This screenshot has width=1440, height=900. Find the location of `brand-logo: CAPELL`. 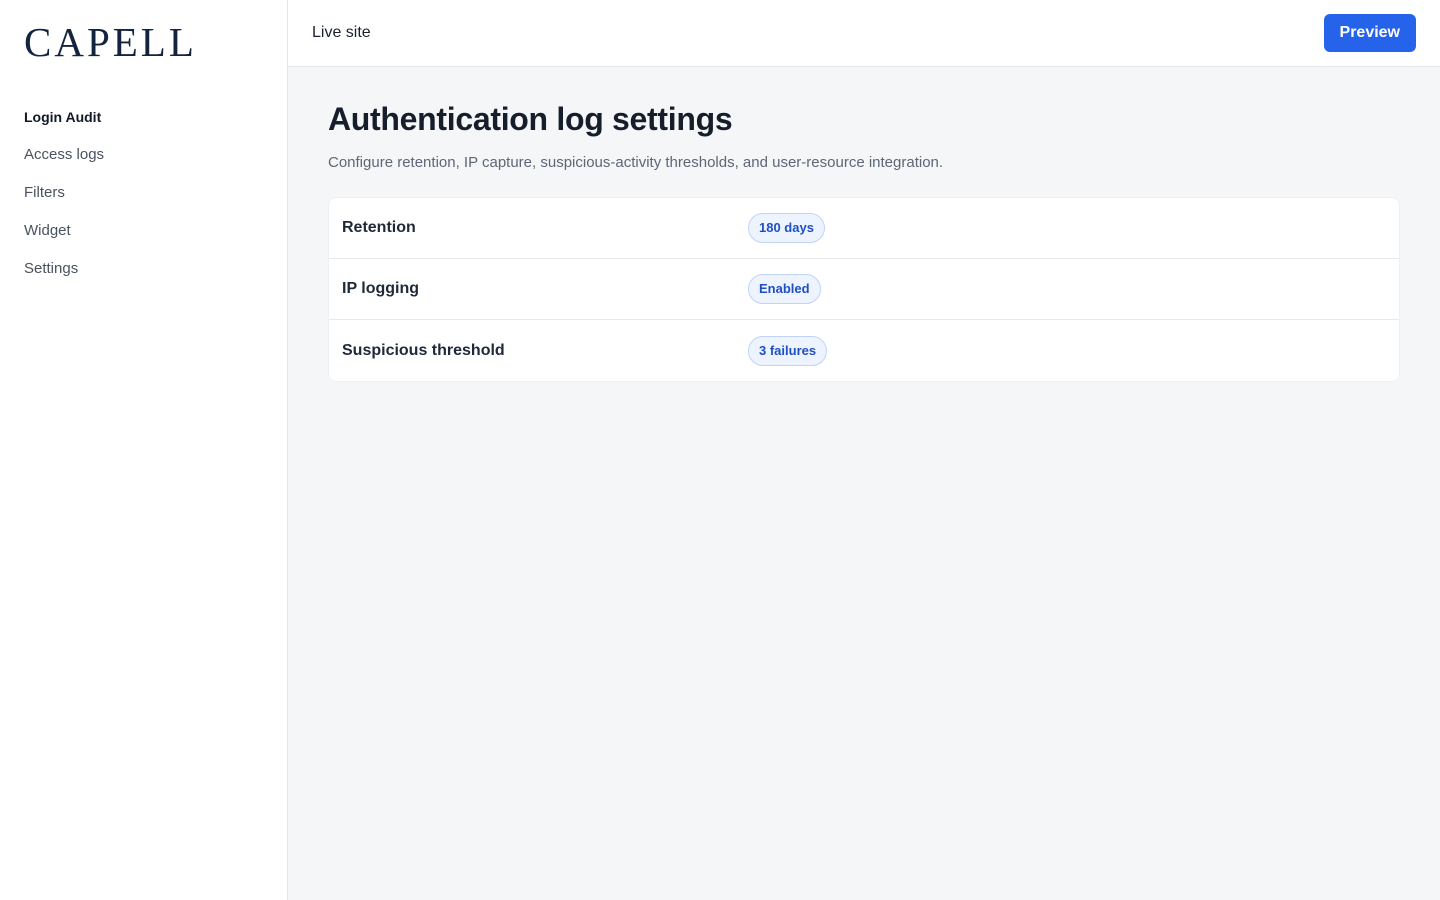

brand-logo: CAPELL is located at coordinates (143, 49).